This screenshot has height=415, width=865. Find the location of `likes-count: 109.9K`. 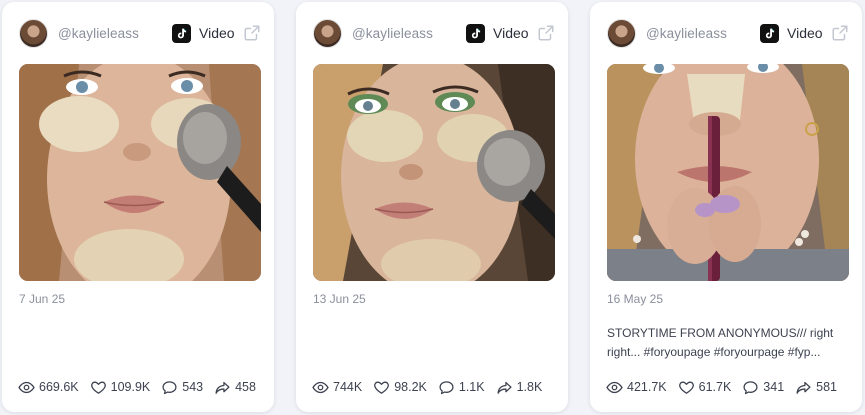

likes-count: 109.9K is located at coordinates (130, 387).